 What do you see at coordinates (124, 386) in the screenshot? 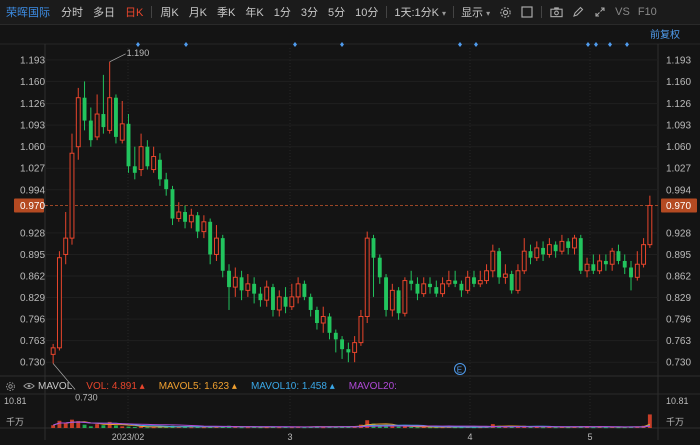
I see `vol-value: 4.891` at bounding box center [124, 386].